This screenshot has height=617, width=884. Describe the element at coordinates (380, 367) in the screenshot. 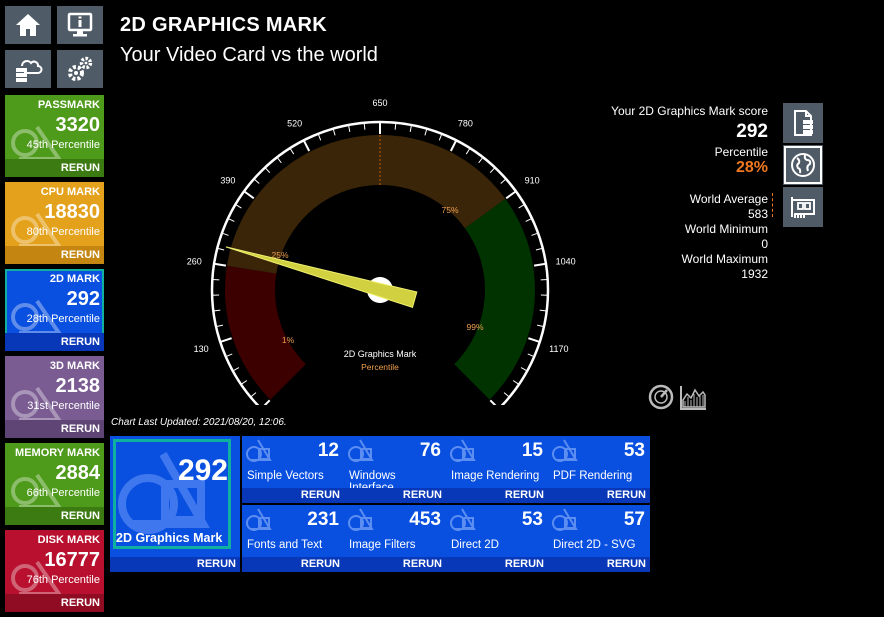

I see `gauge-center-sublabel: Percentile` at that location.